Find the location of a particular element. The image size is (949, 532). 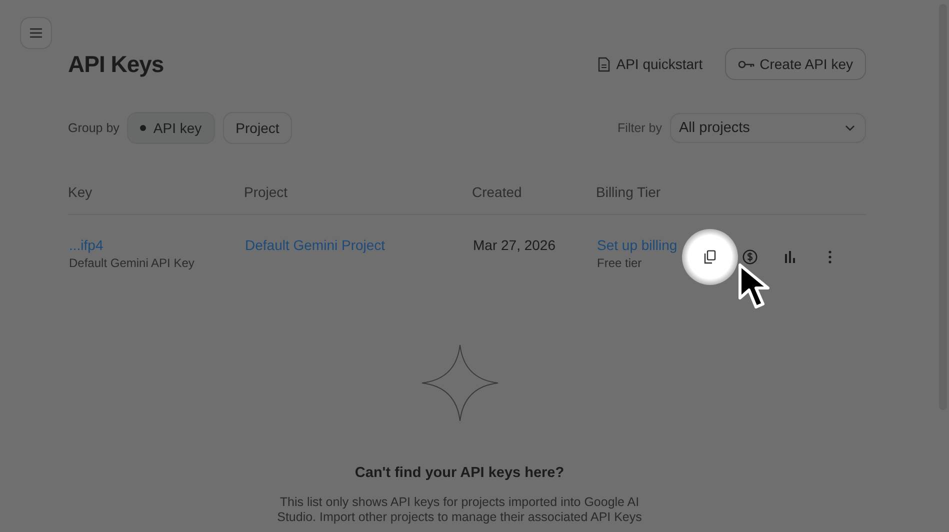

project-filter-dropdown: All projects is located at coordinates (768, 128).